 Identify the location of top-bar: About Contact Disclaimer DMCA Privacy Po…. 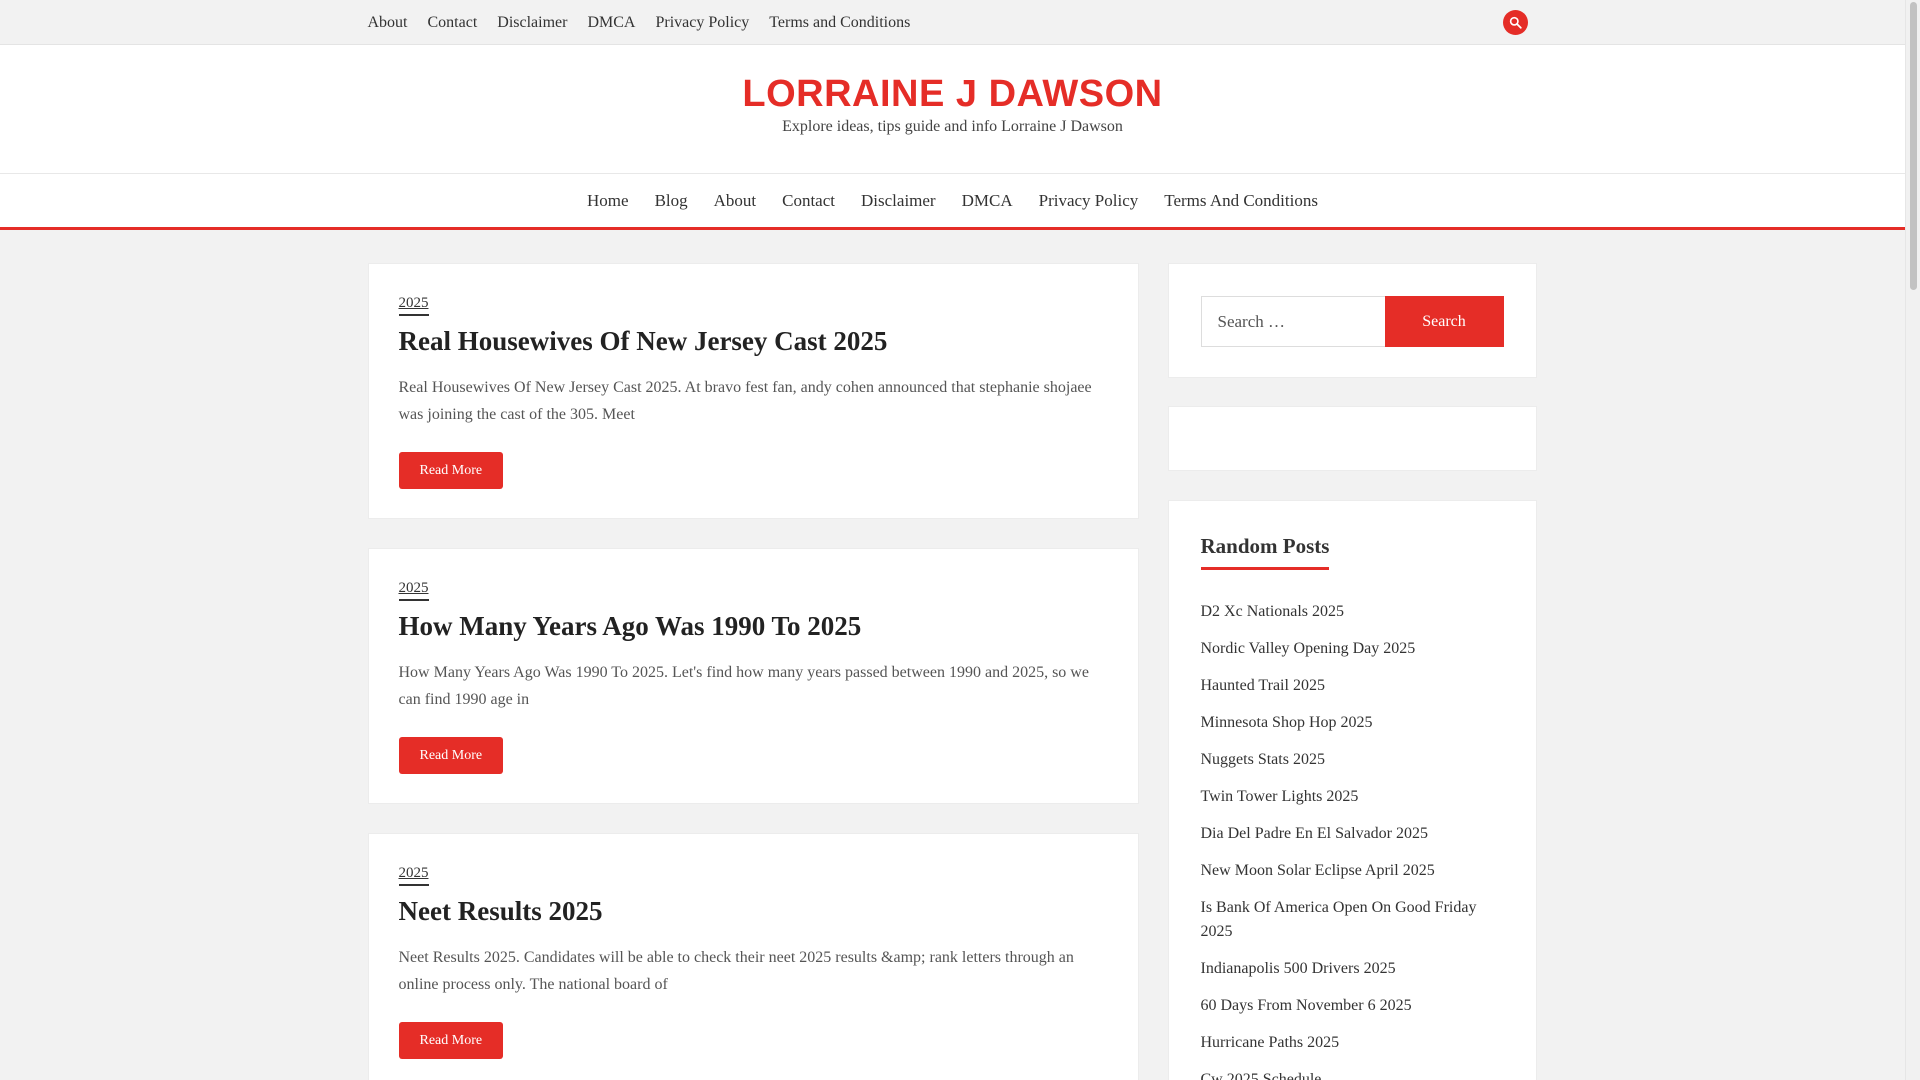
(952, 22).